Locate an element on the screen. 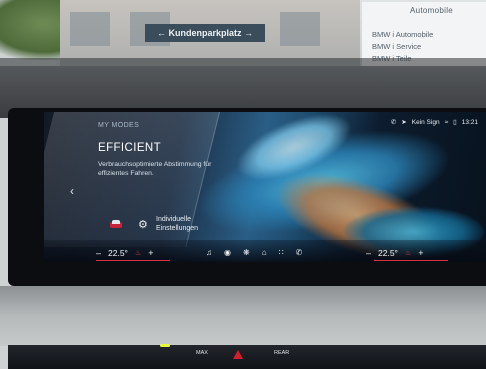 This screenshot has width=486, height=369. my-modes-header: MY MODES is located at coordinates (119, 125).